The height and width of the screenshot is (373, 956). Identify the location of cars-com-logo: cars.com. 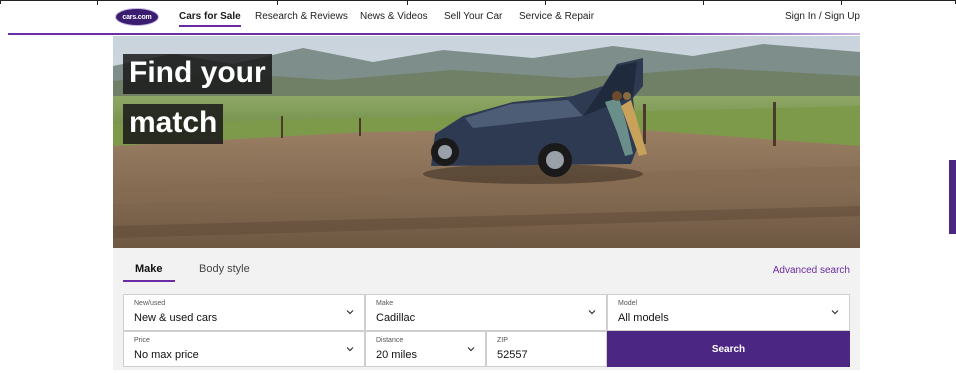
(137, 17).